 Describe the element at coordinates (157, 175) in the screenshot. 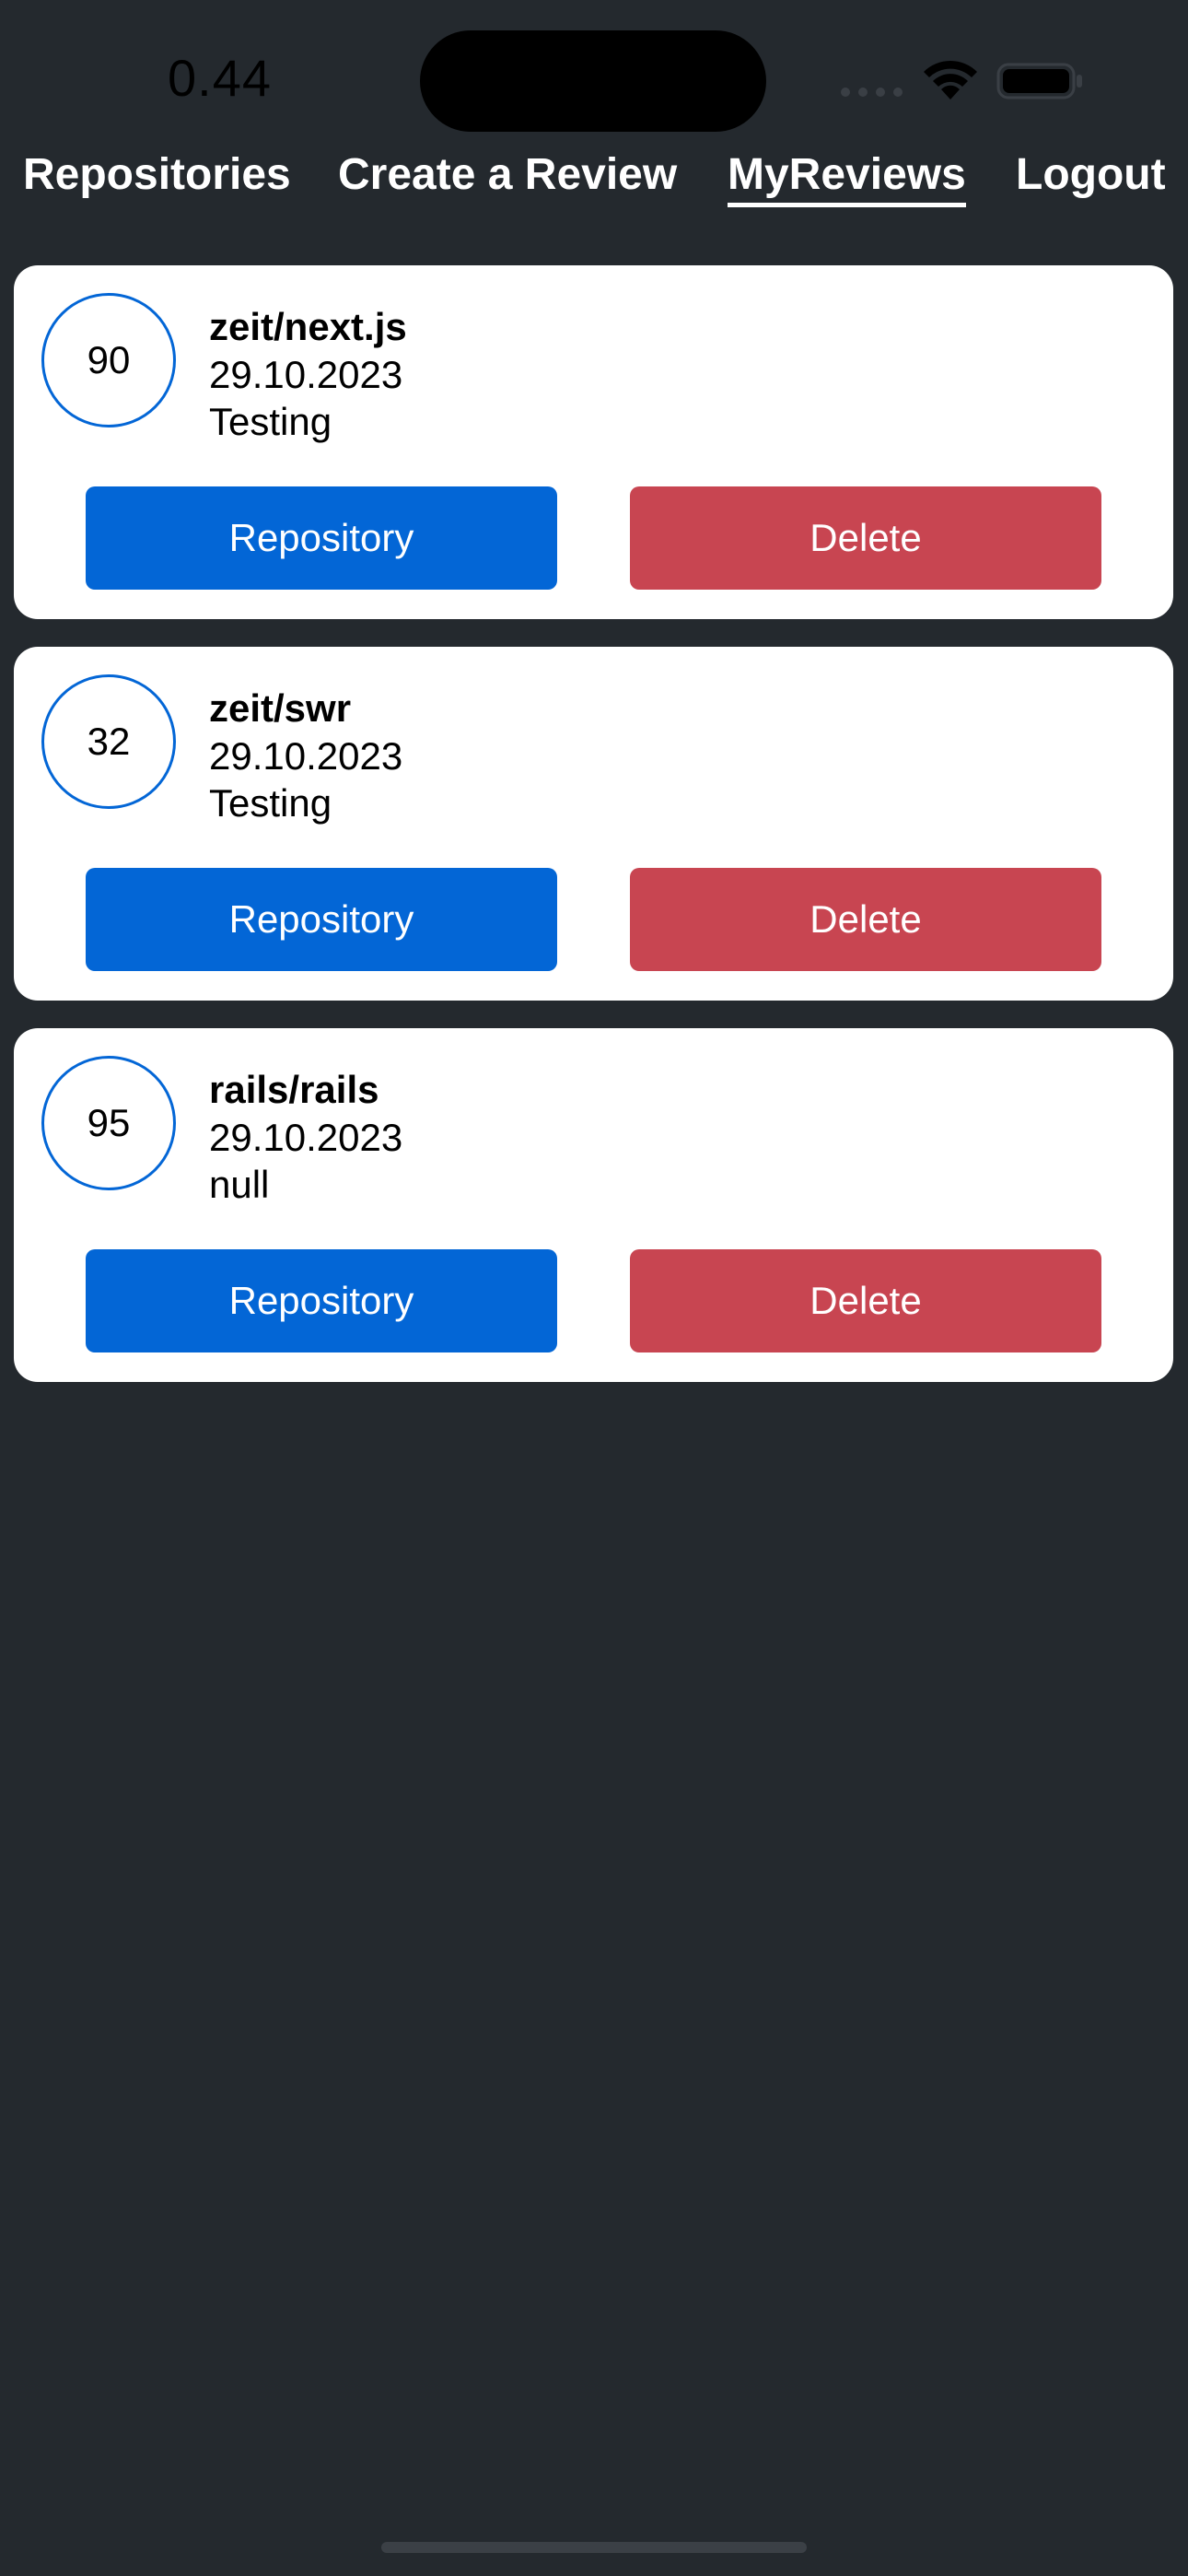

I see `nav-repositories: Repositories` at that location.